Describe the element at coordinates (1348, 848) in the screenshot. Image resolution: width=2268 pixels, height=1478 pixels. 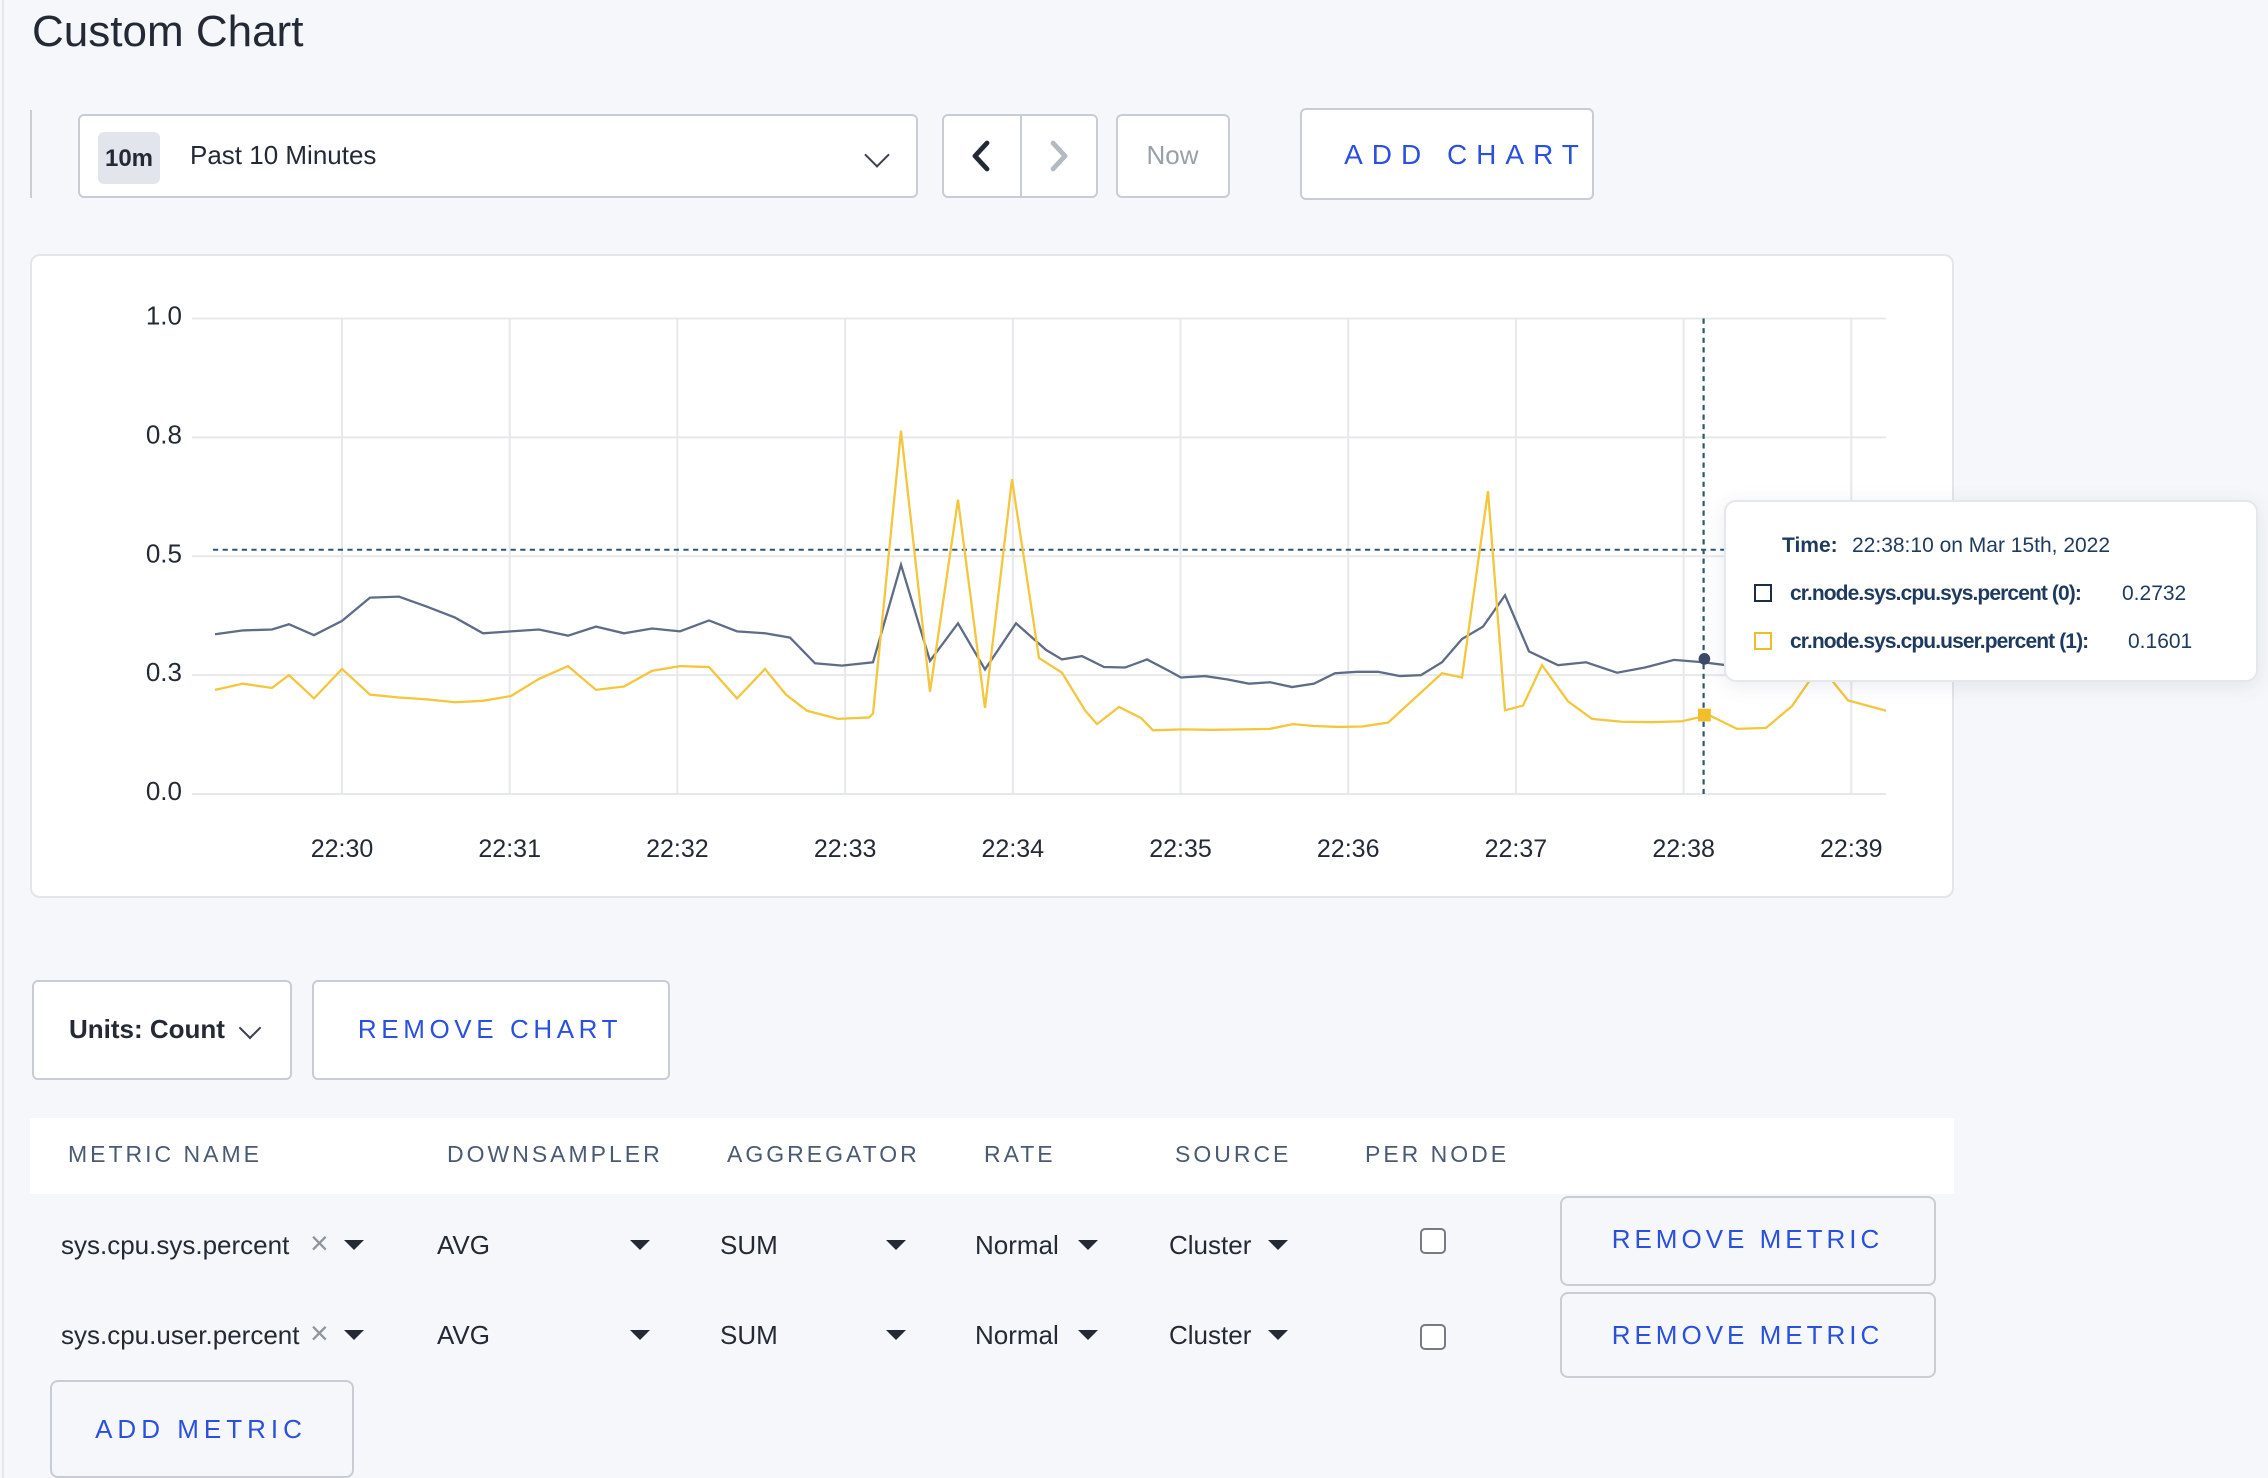
I see `svg-text: 22:36` at that location.